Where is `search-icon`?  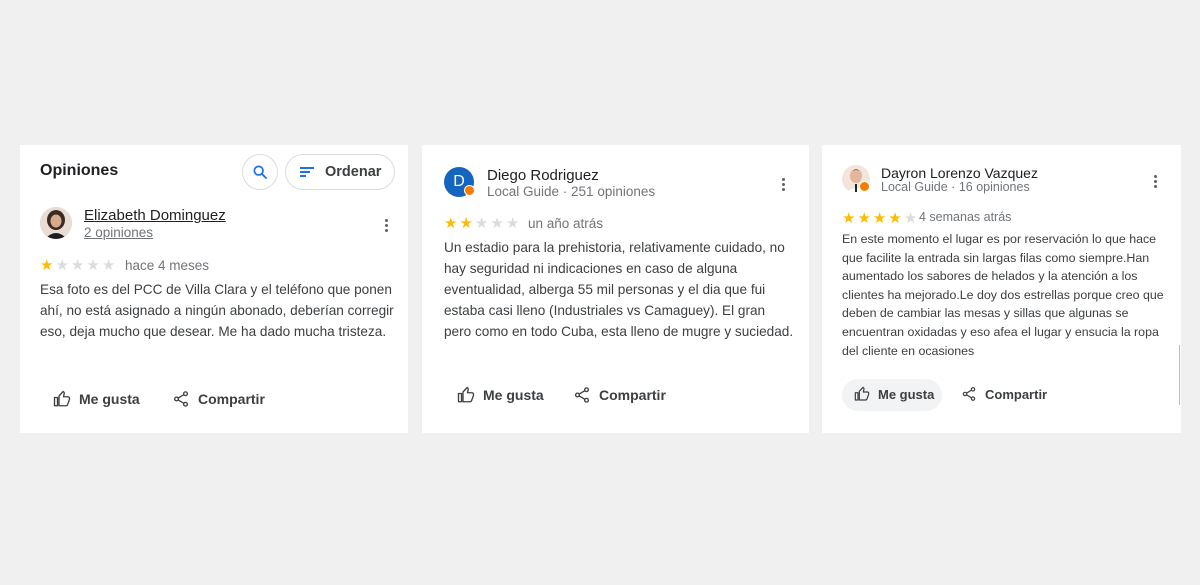 search-icon is located at coordinates (260, 172).